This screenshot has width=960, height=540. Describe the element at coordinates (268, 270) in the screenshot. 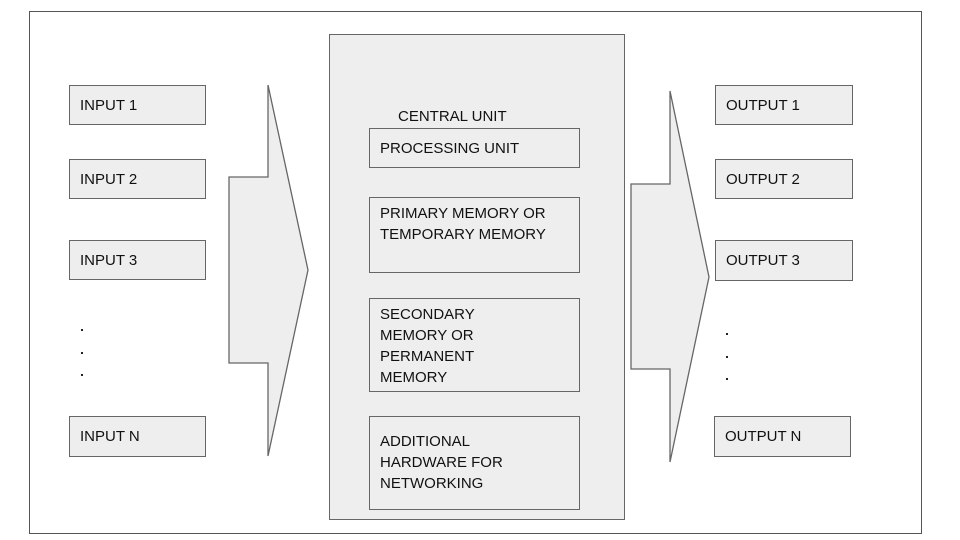

I see `input-to-central-arrow` at that location.